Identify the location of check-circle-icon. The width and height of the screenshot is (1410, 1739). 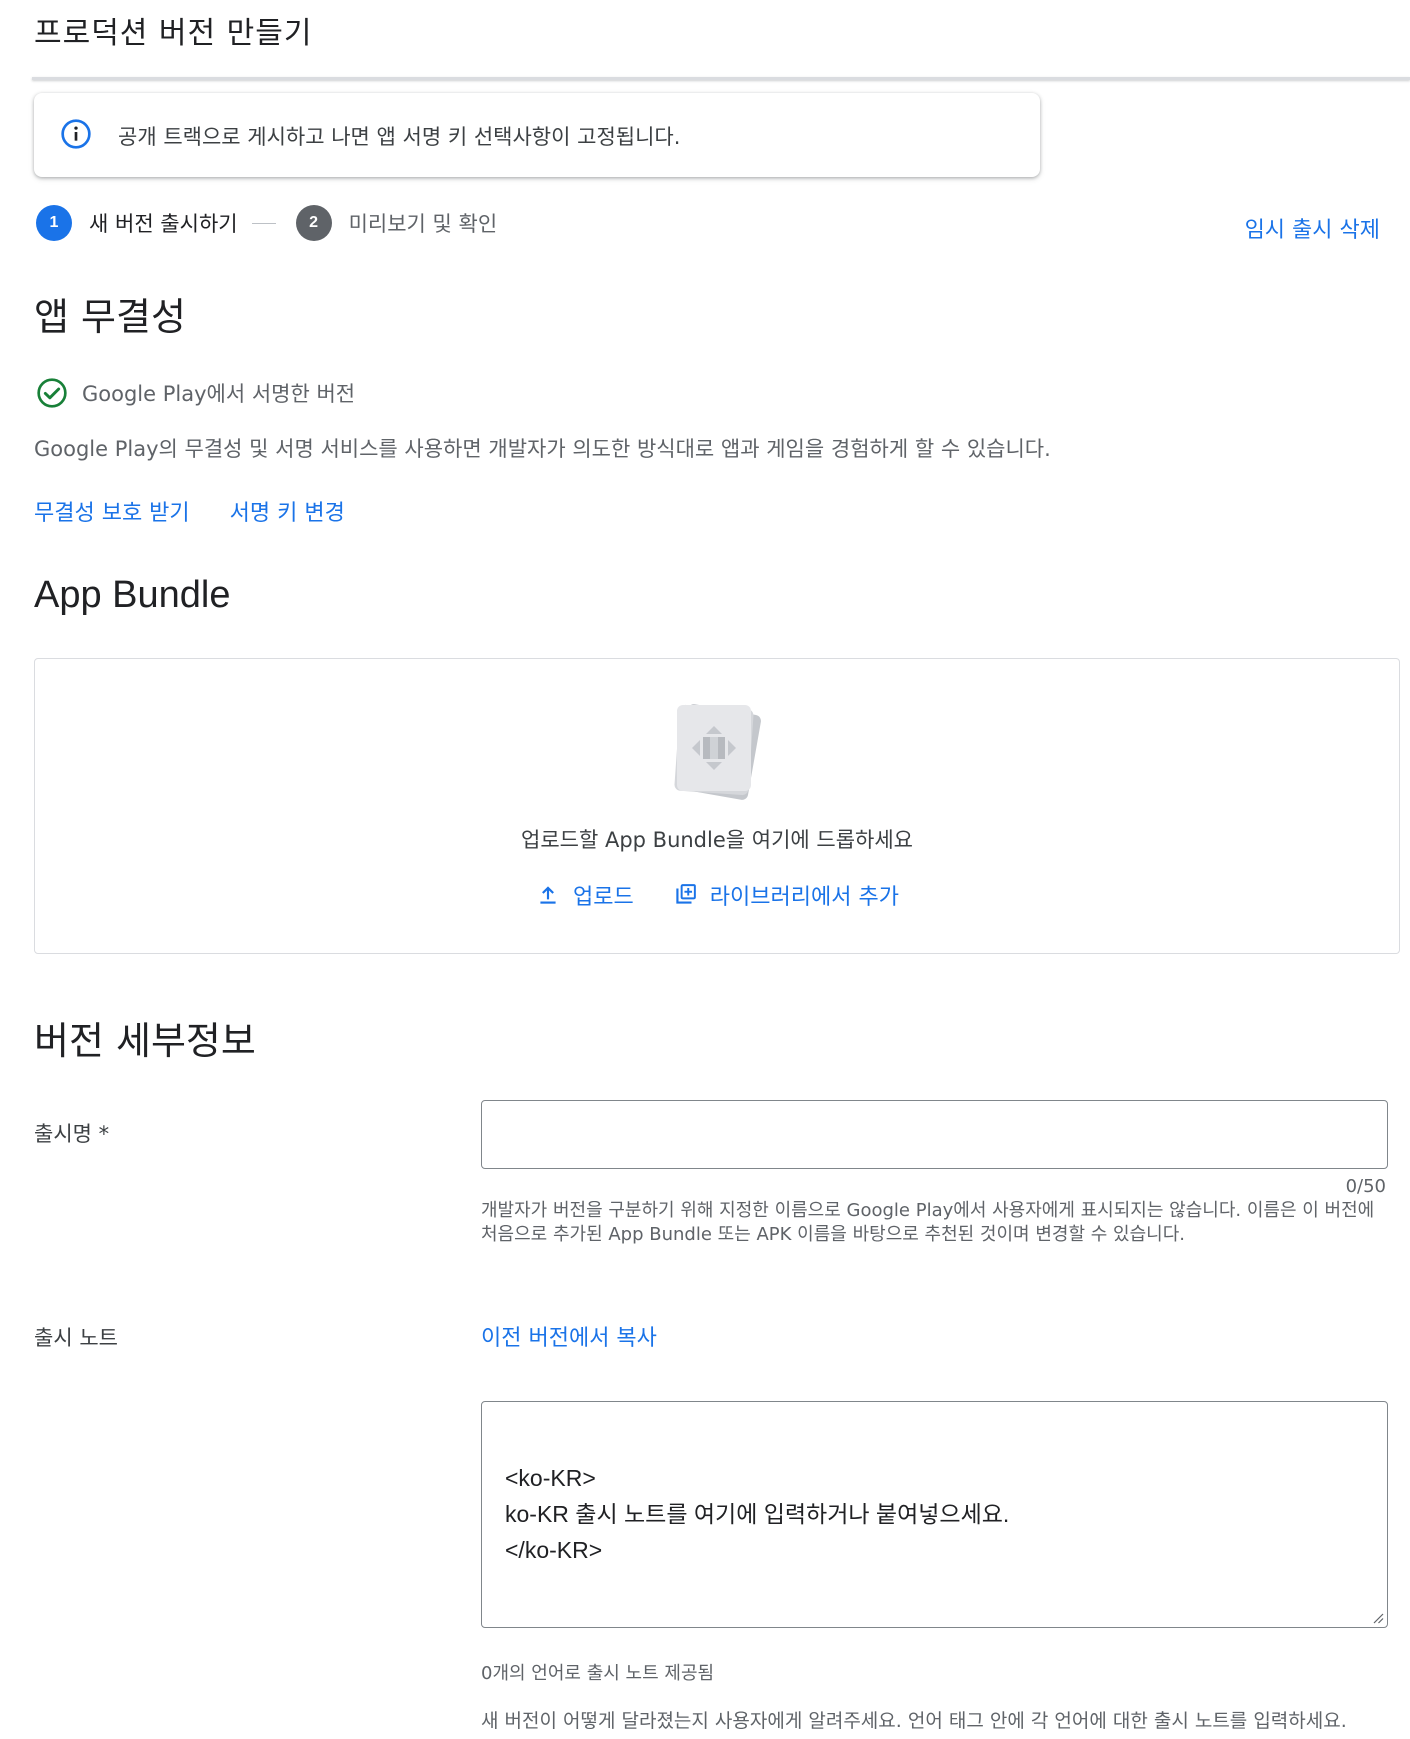
(52, 393).